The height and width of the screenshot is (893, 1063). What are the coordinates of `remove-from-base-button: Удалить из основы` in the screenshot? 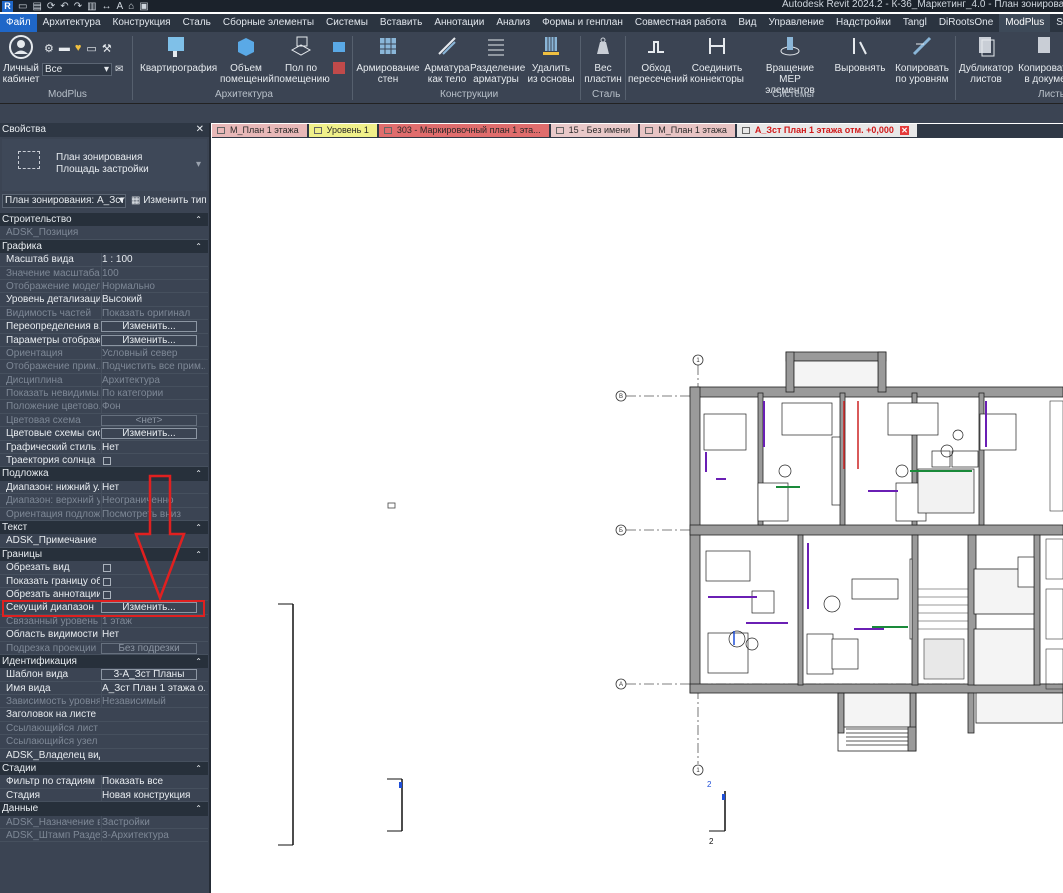 It's located at (551, 59).